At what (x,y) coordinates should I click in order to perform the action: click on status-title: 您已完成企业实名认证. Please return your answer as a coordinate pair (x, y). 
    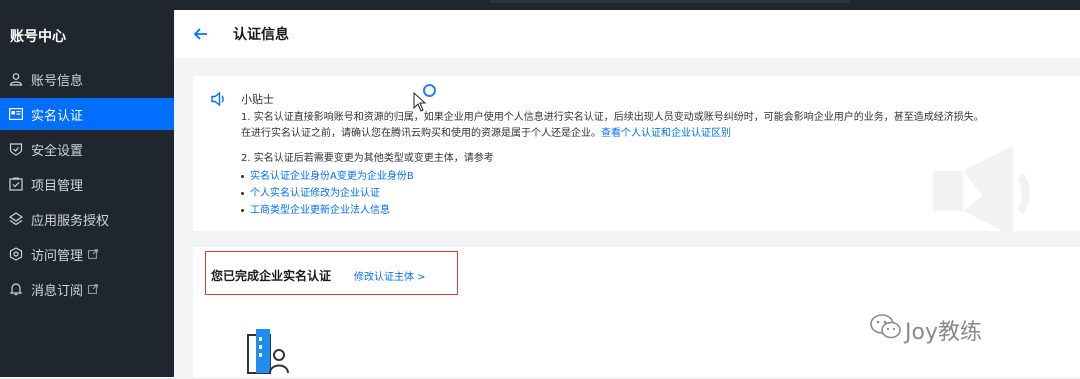
    Looking at the image, I should click on (271, 276).